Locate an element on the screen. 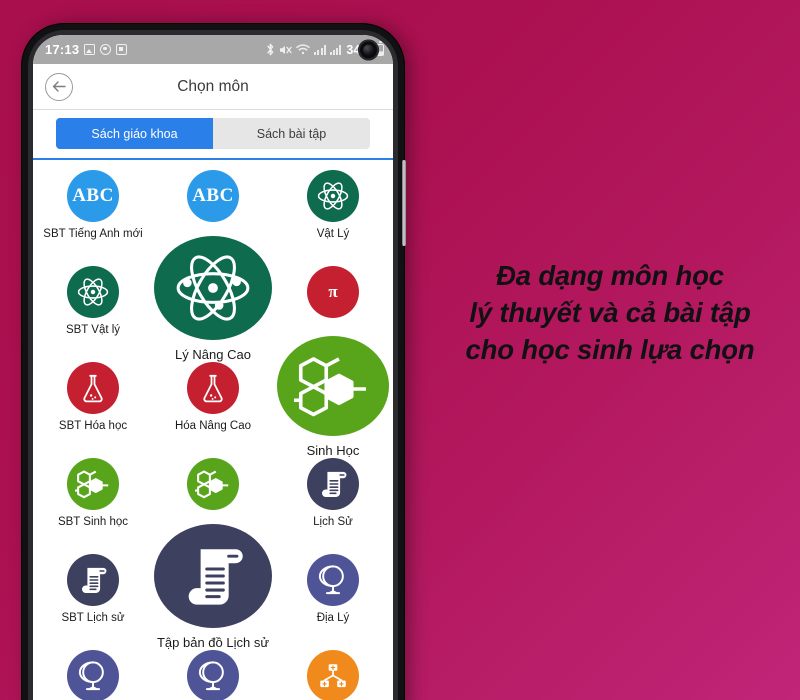 The height and width of the screenshot is (700, 800). promo-line-3: cho học sinh lựa chọn is located at coordinates (610, 349).